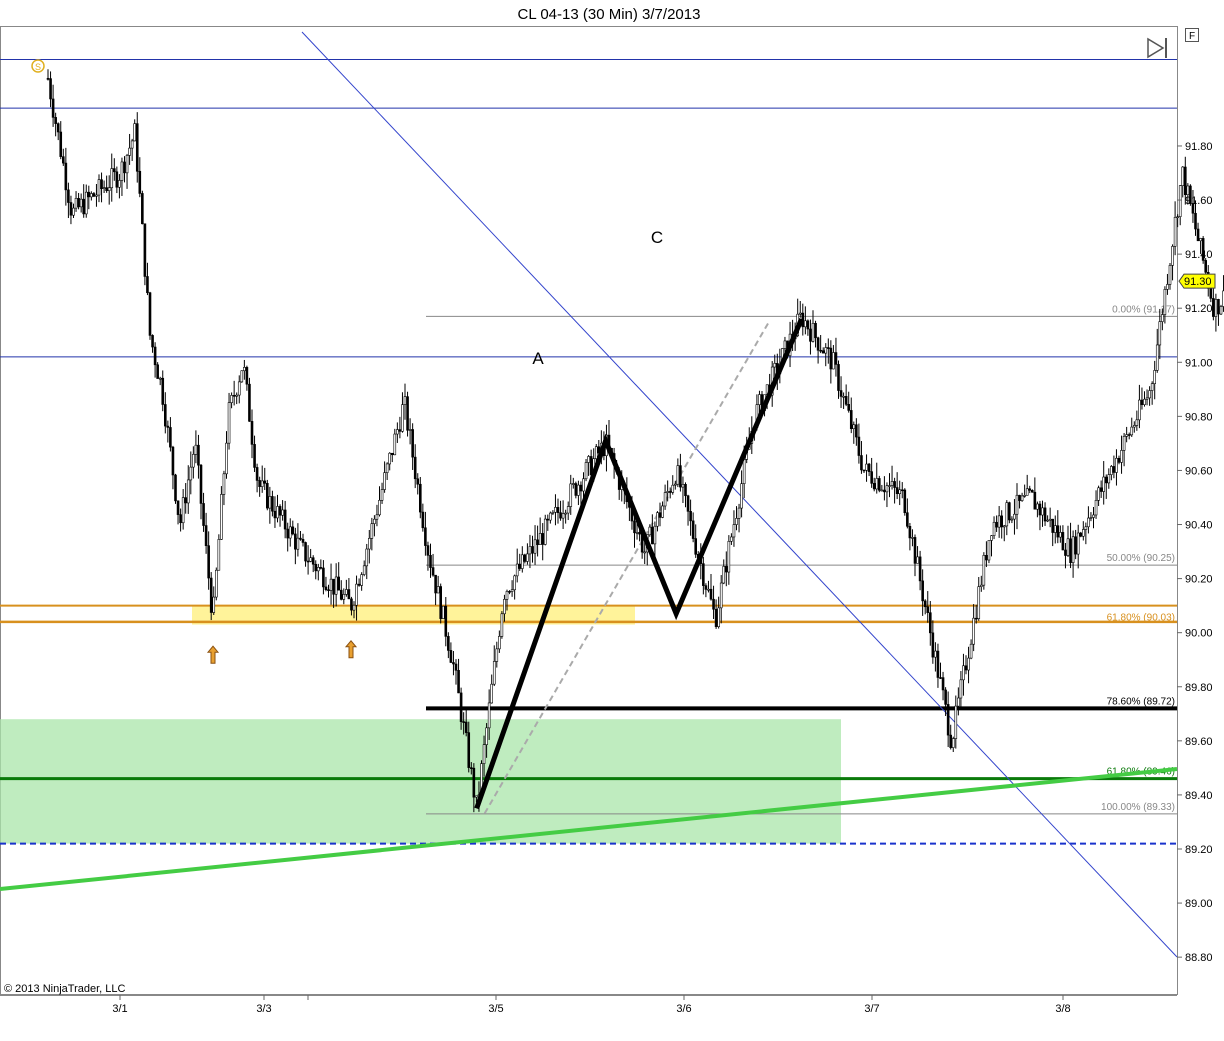 This screenshot has height=1041, width=1224. What do you see at coordinates (119, 1009) in the screenshot?
I see `x-tick-label: 3/1` at bounding box center [119, 1009].